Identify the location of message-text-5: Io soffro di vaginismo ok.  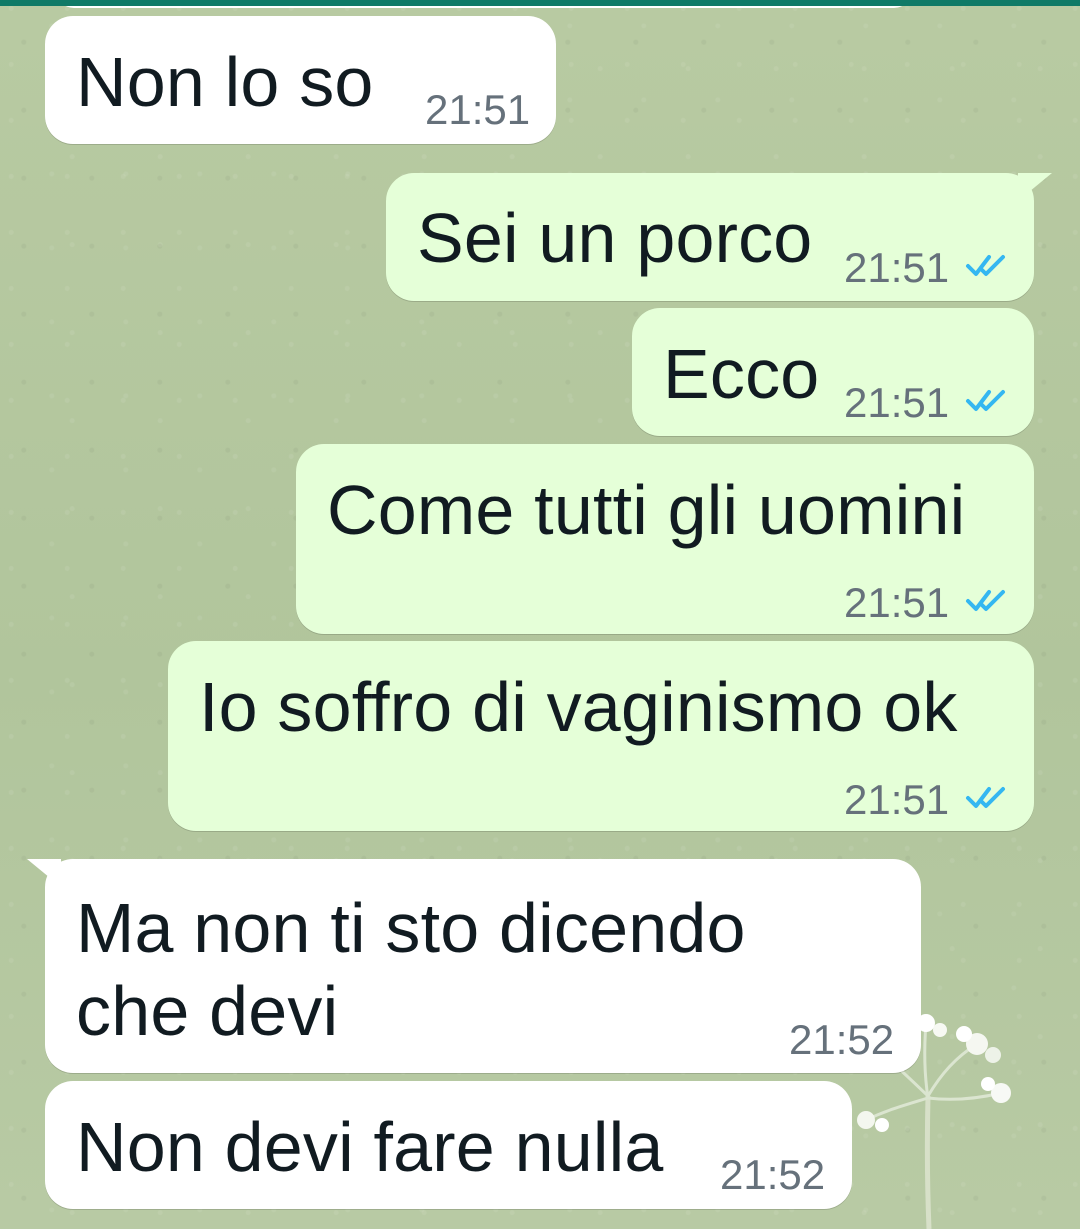
(578, 707).